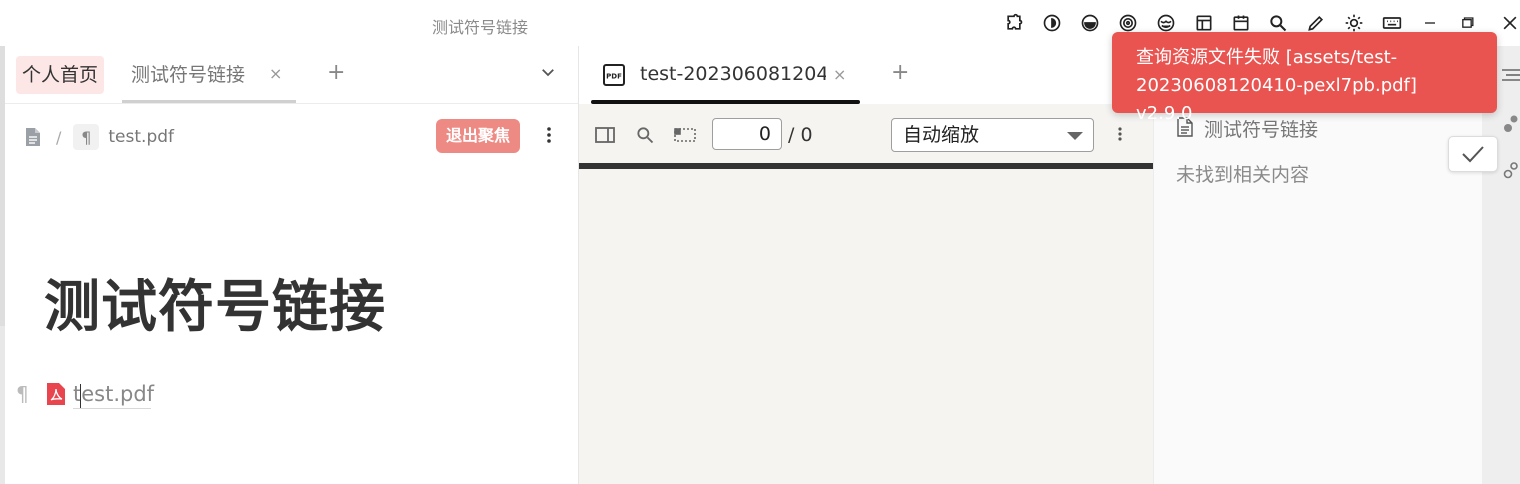 The image size is (1520, 484). I want to click on text-caret, so click(80, 396).